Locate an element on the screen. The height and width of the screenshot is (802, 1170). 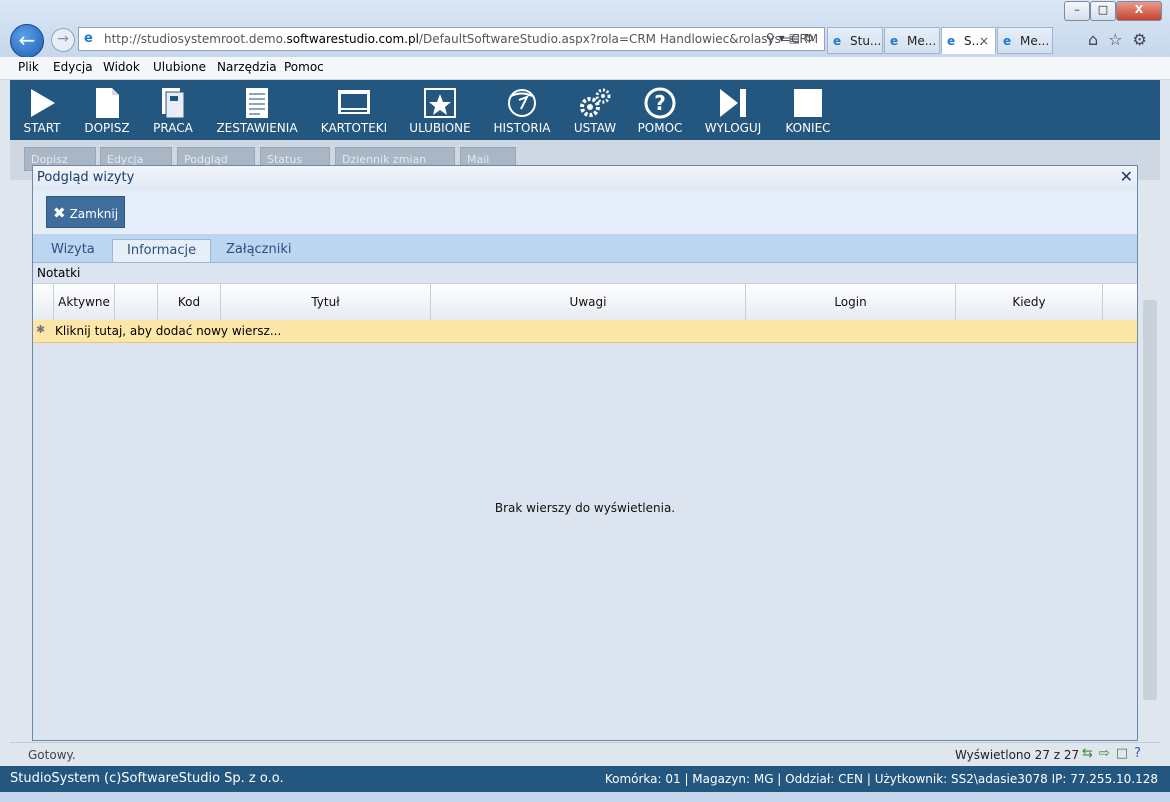
dropdown-icon: ▾ is located at coordinates (784, 38).